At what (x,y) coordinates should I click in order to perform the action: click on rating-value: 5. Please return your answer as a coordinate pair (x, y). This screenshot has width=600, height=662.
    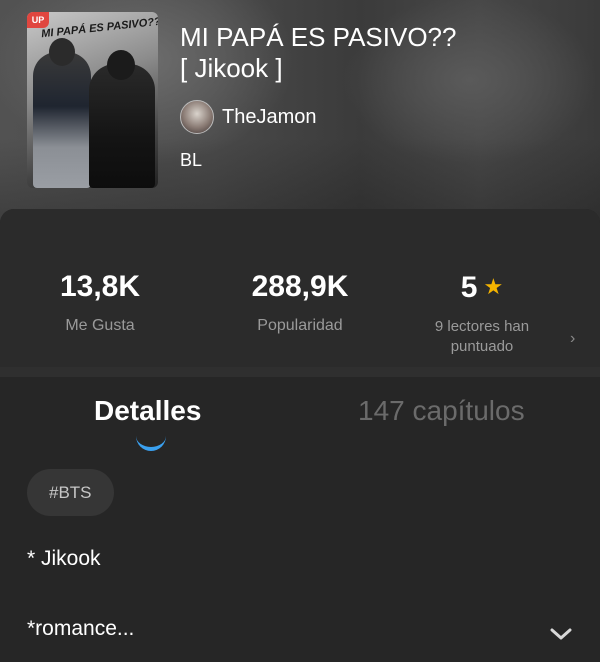
    Looking at the image, I should click on (469, 287).